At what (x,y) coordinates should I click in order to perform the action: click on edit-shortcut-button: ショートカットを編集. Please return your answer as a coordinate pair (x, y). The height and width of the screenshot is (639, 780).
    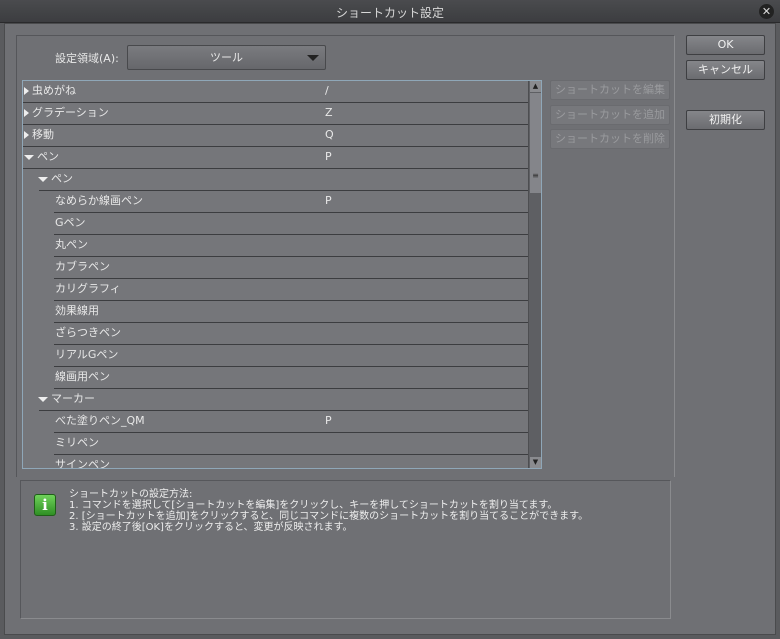
    Looking at the image, I should click on (610, 90).